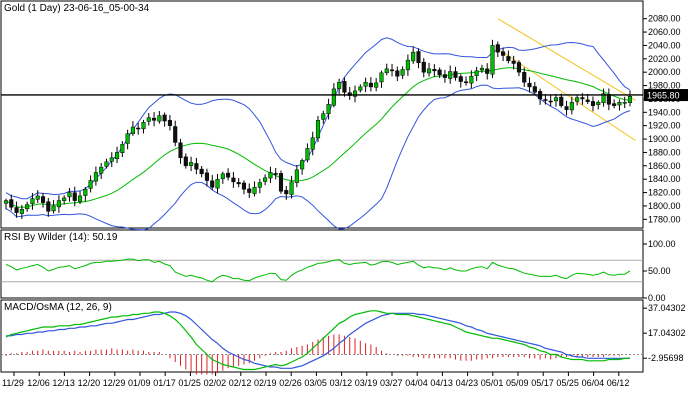 The width and height of the screenshot is (692, 410). Describe the element at coordinates (664, 166) in the screenshot. I see `price-y-tick-label: 1860.00` at that location.